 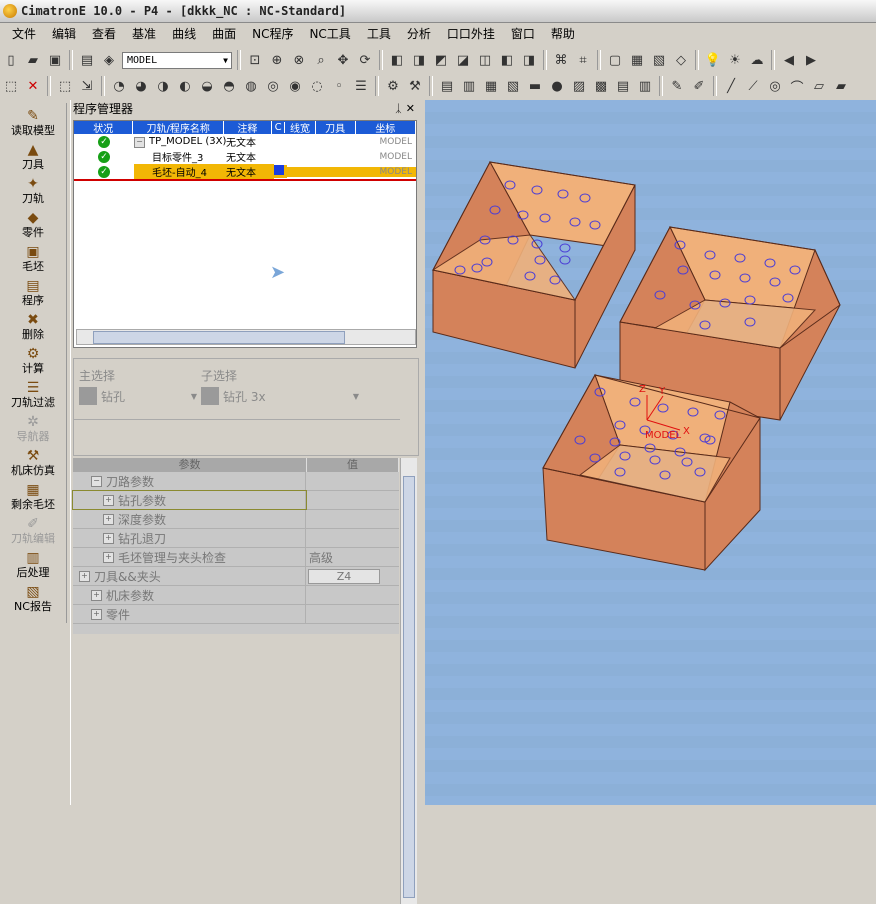 What do you see at coordinates (236, 519) in the screenshot?
I see `parameter-row: + 深度参数` at bounding box center [236, 519].